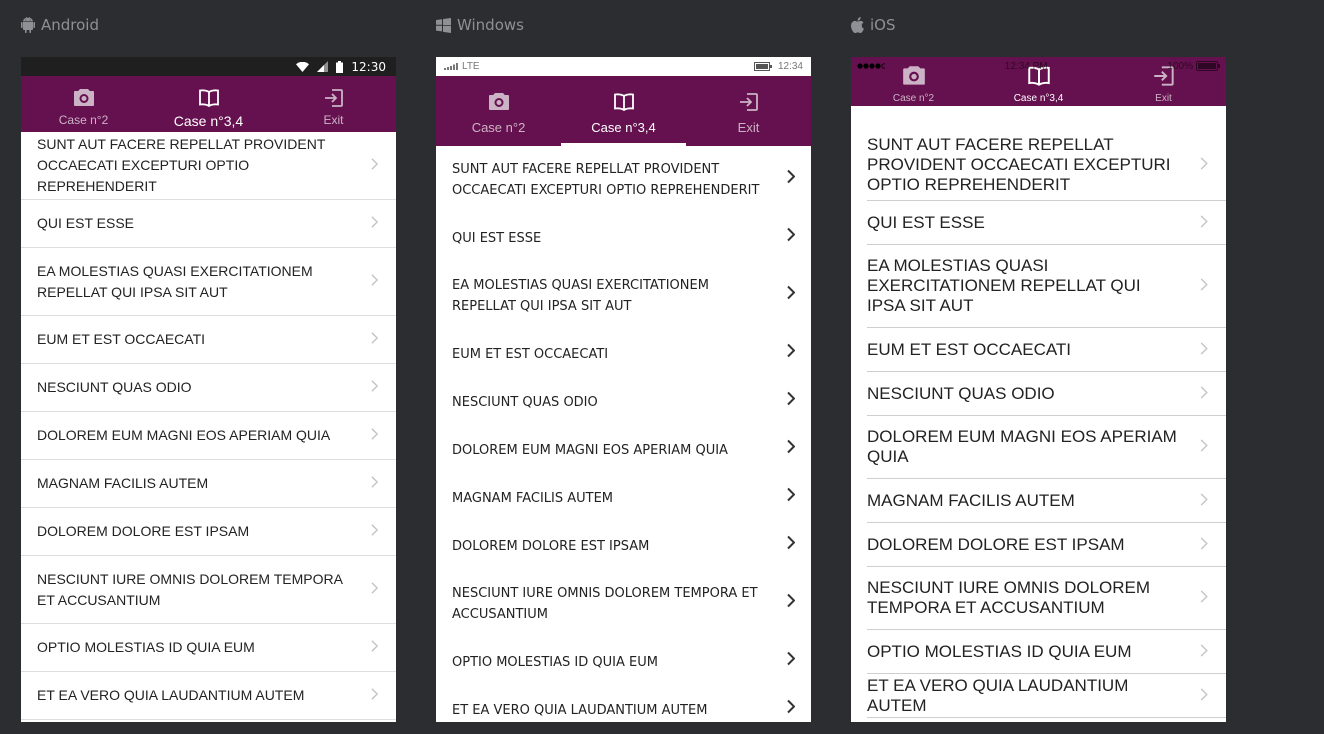 The width and height of the screenshot is (1324, 734). Describe the element at coordinates (873, 25) in the screenshot. I see `ios-label: iOS` at that location.